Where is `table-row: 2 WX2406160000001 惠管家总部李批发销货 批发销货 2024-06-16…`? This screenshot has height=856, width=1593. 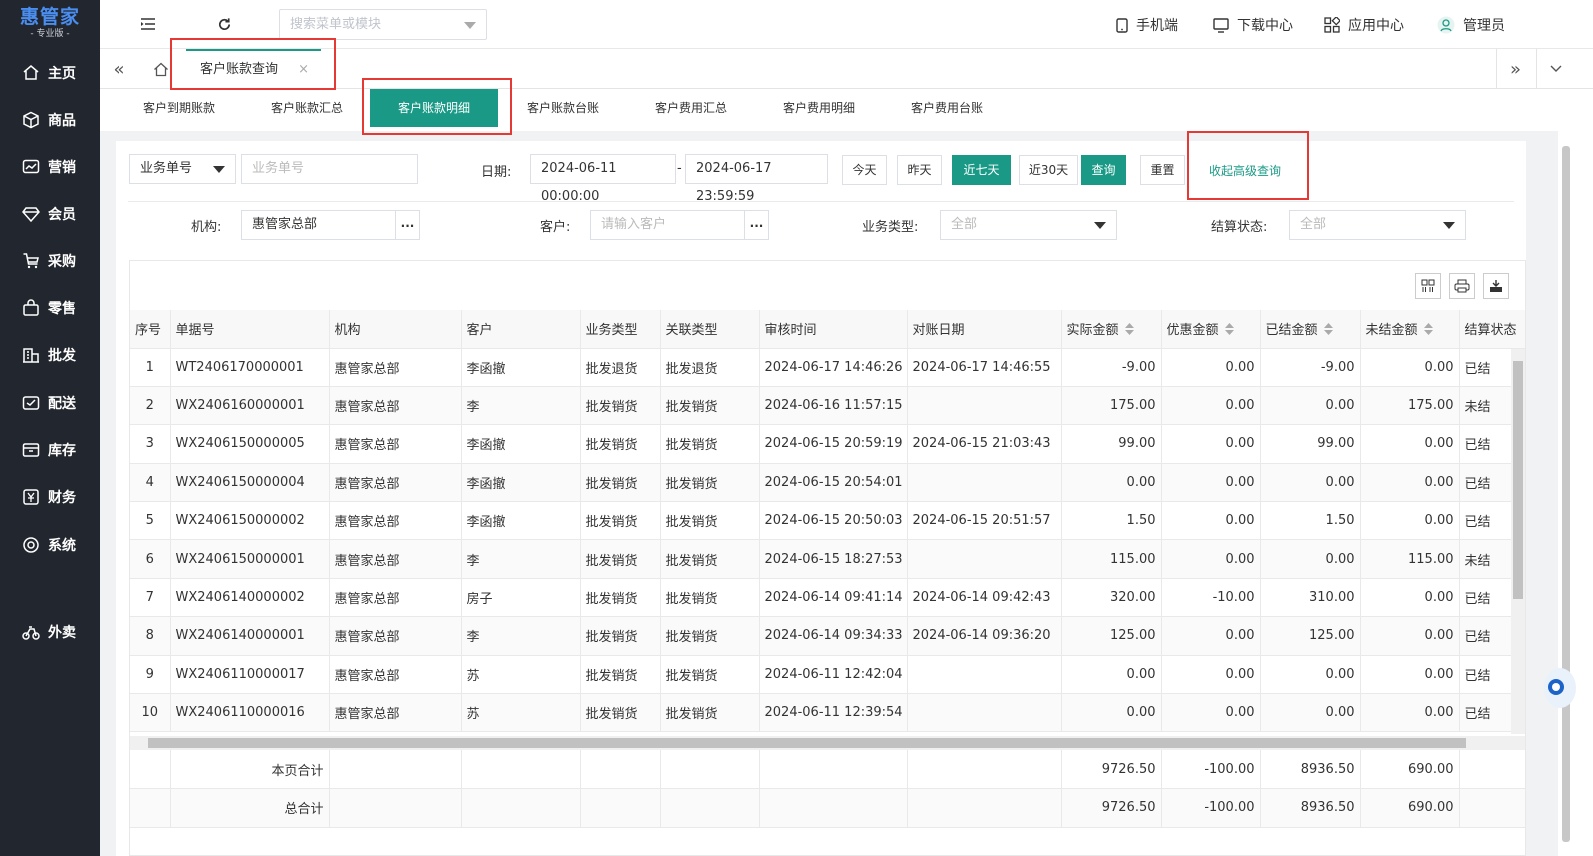
table-row: 2 WX2406160000001 惠管家总部李批发销货 批发销货 2024-06-16… is located at coordinates (827, 406).